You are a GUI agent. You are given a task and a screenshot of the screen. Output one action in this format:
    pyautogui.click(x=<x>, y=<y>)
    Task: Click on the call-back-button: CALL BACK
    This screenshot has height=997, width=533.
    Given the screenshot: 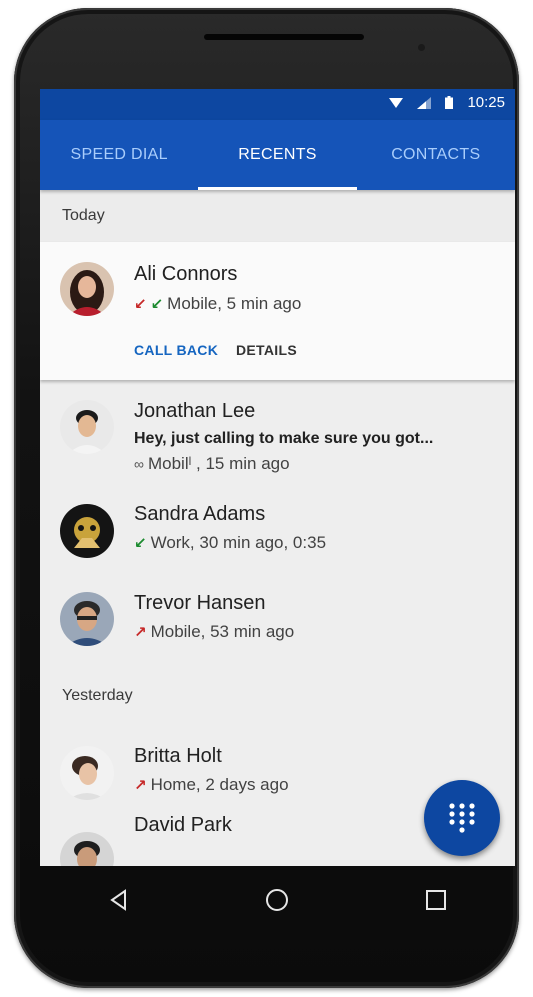 What is the action you would take?
    pyautogui.click(x=176, y=350)
    